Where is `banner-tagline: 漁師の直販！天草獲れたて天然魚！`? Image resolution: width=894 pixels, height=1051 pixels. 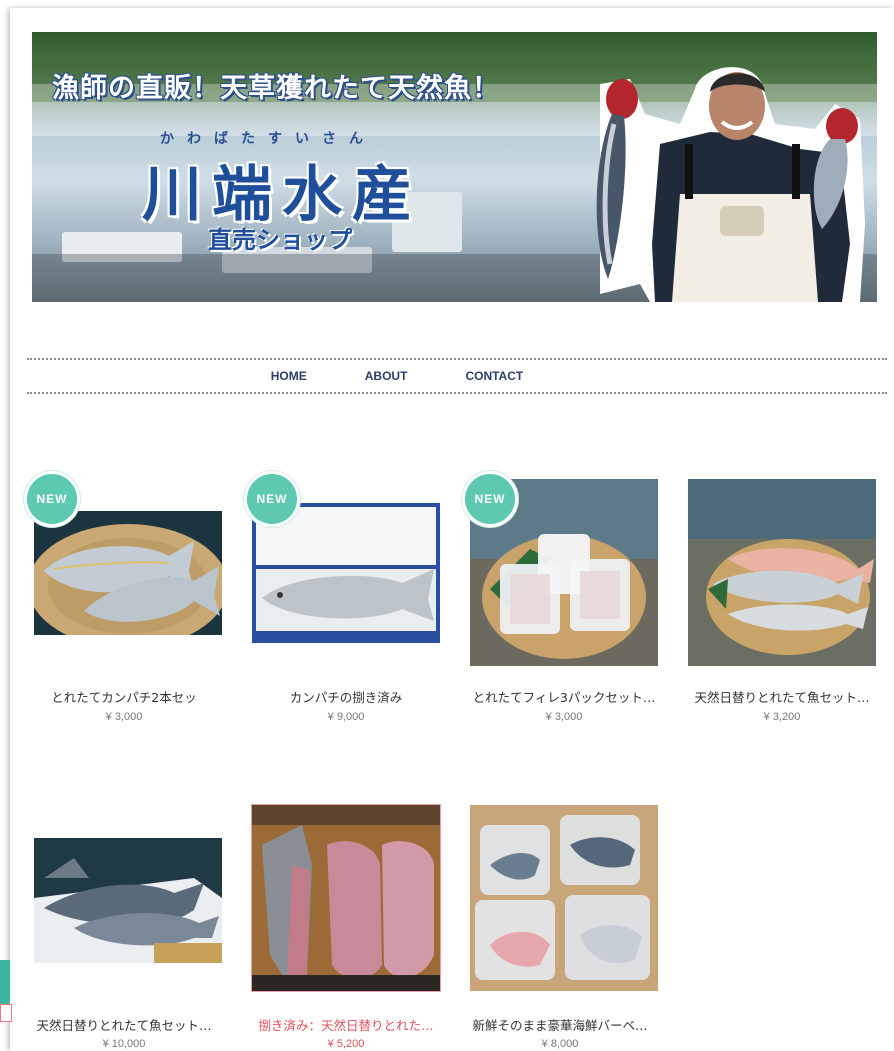 banner-tagline: 漁師の直販！天草獲れたて天然魚！ is located at coordinates (276, 88).